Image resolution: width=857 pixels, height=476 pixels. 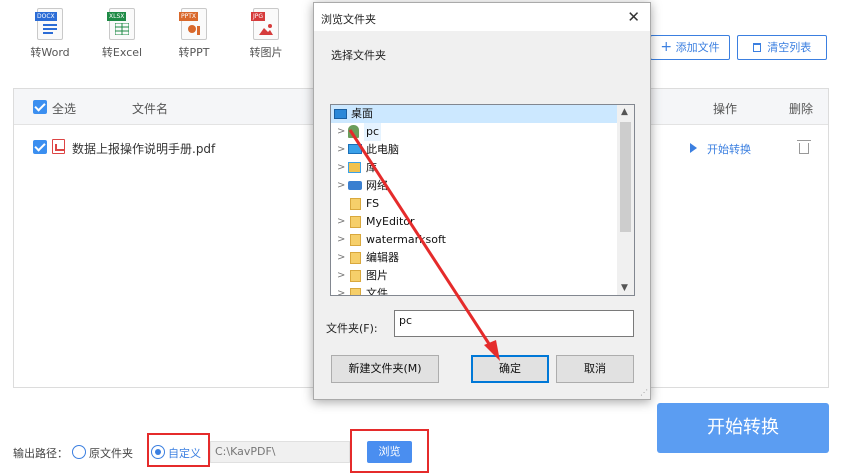 I want to click on convert-word-button: DOCX 转Word, so click(x=50, y=34).